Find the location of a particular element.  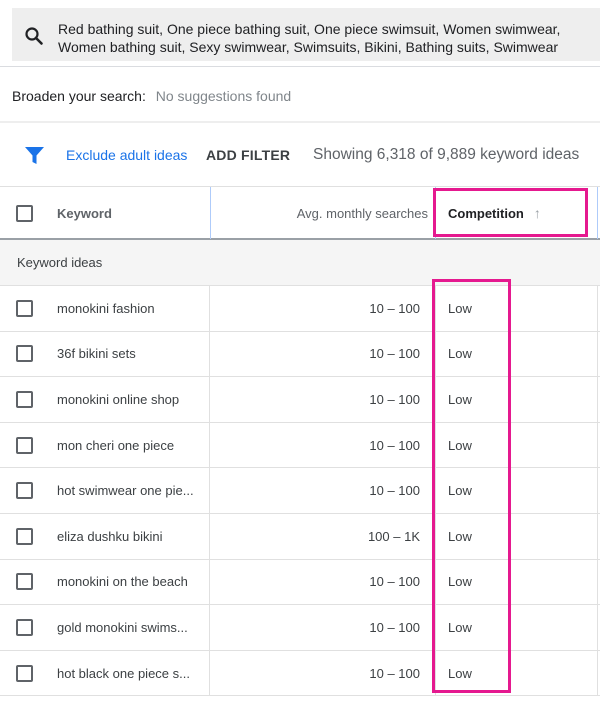

select-all-cell is located at coordinates (24, 213).